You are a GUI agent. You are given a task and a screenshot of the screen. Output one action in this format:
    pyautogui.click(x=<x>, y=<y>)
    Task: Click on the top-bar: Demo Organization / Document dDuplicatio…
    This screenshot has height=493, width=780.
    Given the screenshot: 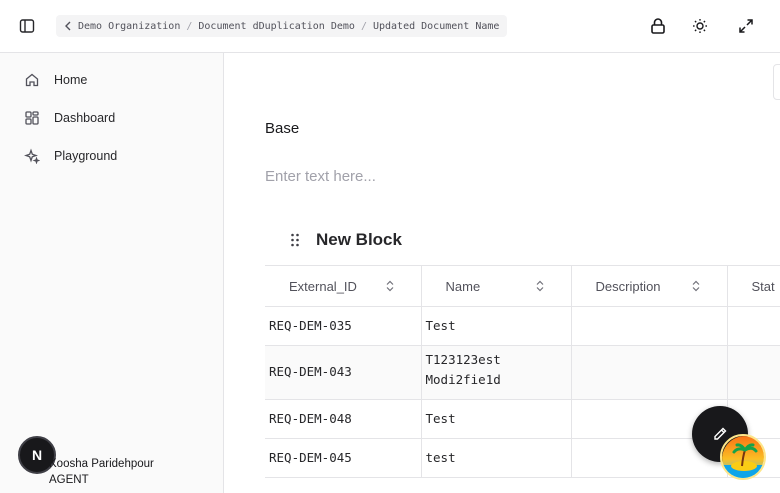 What is the action you would take?
    pyautogui.click(x=390, y=26)
    